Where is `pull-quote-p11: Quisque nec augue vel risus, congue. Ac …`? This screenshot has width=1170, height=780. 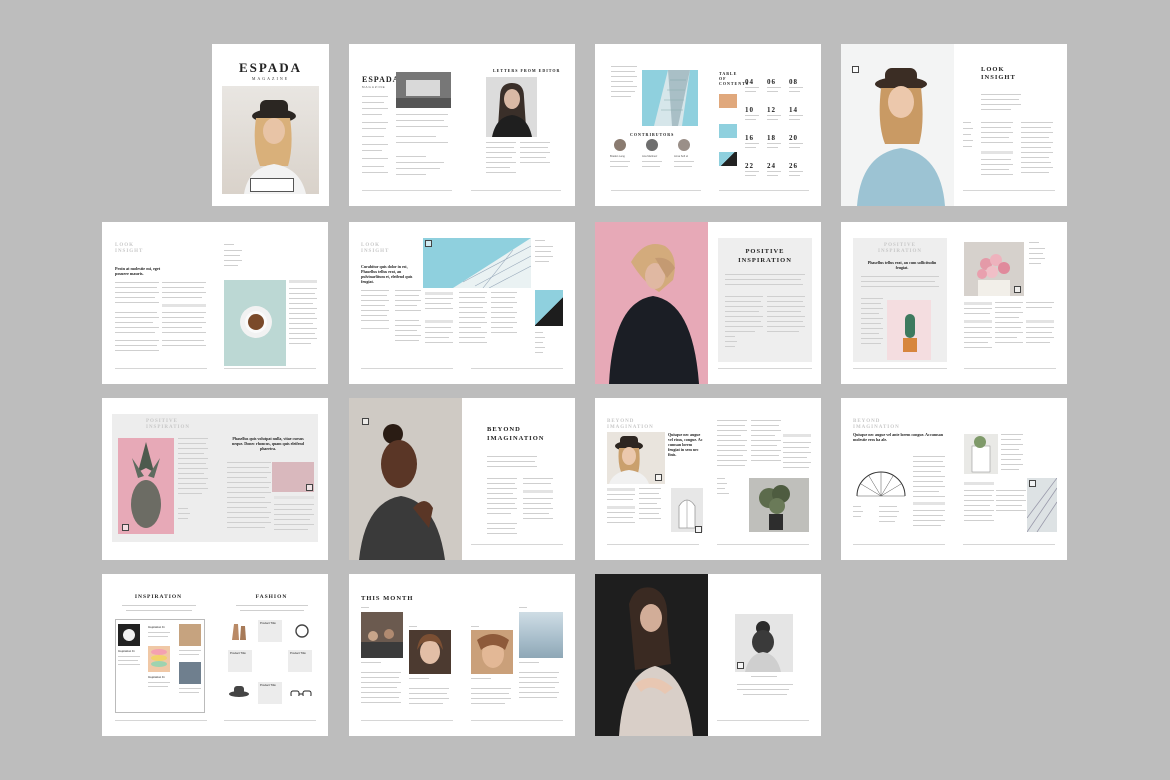 pull-quote-p11: Quisque nec augue vel risus, congue. Ac … is located at coordinates (685, 444).